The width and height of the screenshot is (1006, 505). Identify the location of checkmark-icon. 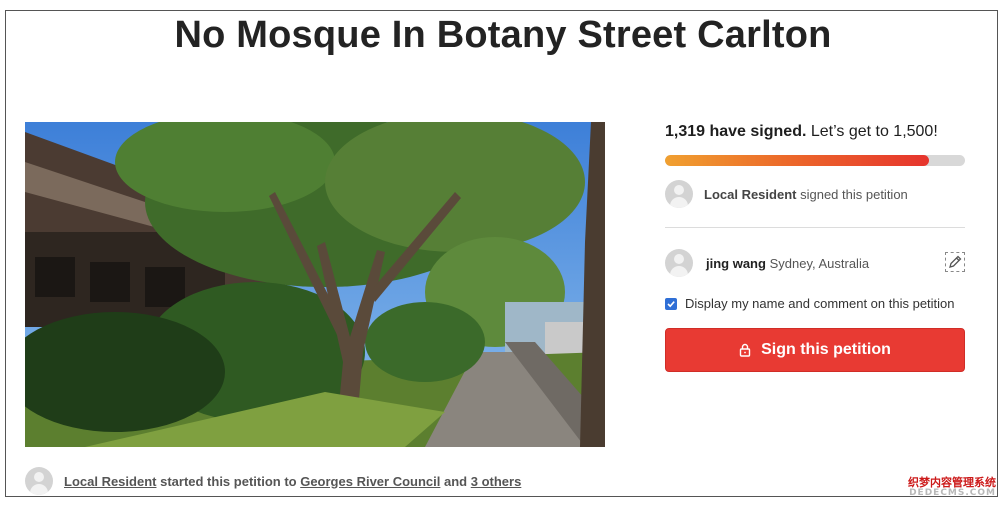
(671, 303).